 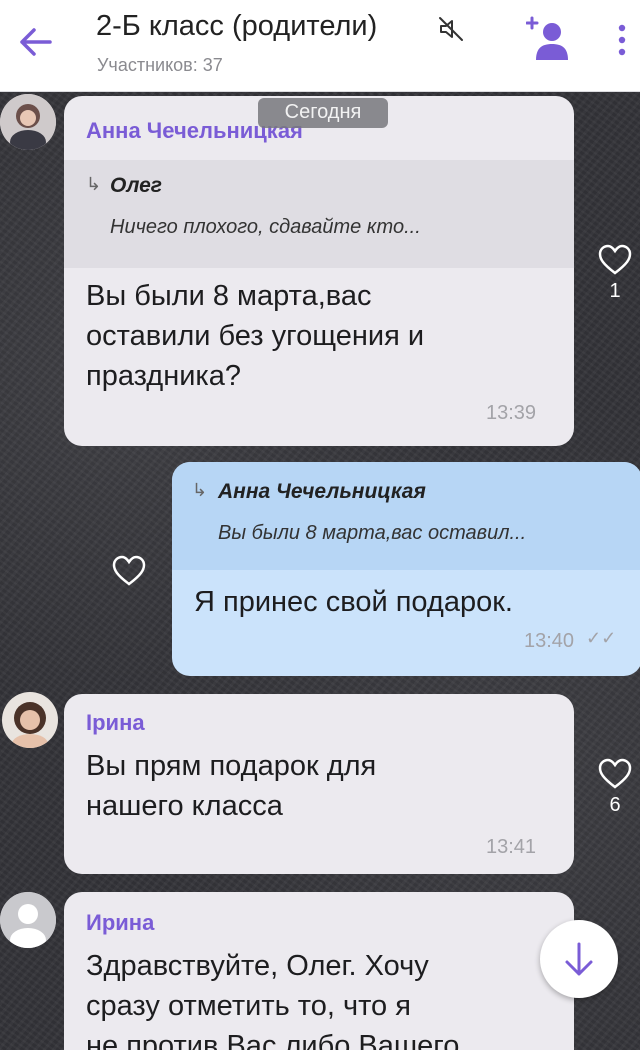 What do you see at coordinates (323, 113) in the screenshot?
I see `date-badge: Сегодня` at bounding box center [323, 113].